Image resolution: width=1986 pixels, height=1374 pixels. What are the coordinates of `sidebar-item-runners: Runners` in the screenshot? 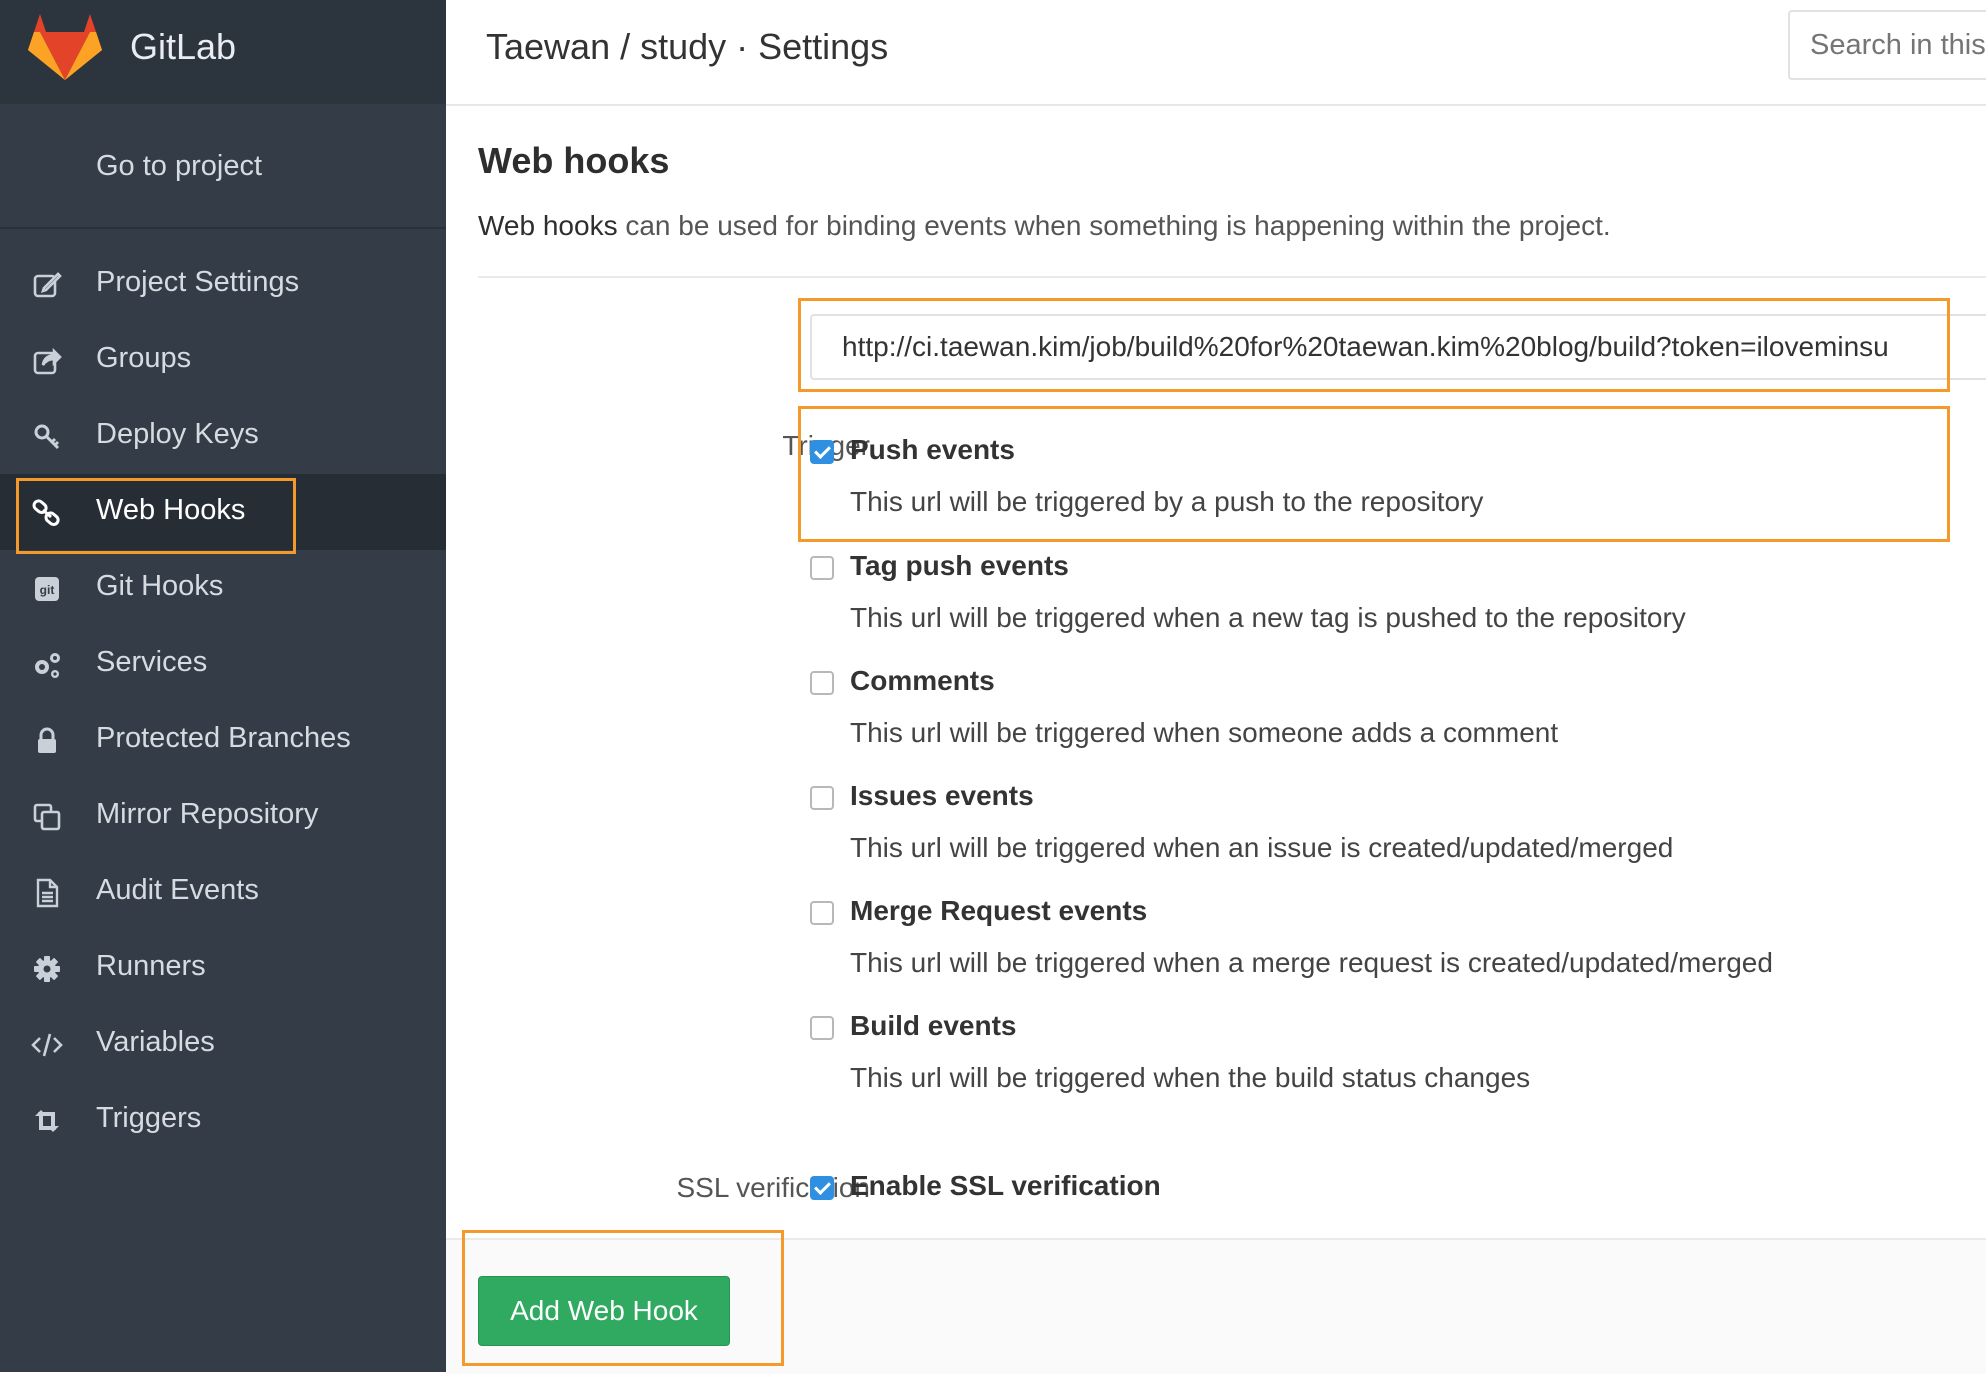 It's located at (223, 968).